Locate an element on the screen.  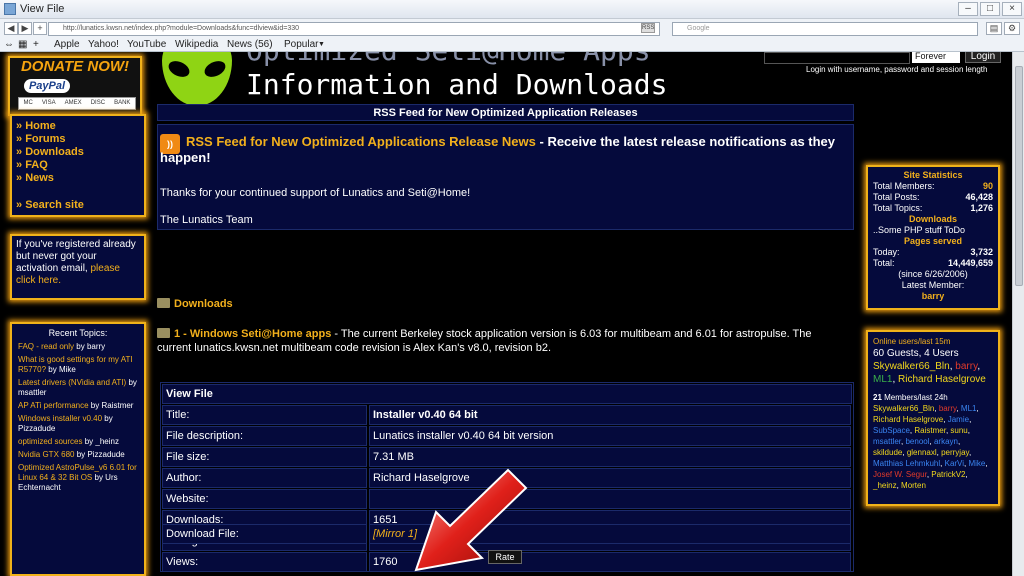
reading-list-icon: ⇔ is located at coordinates (9, 44).